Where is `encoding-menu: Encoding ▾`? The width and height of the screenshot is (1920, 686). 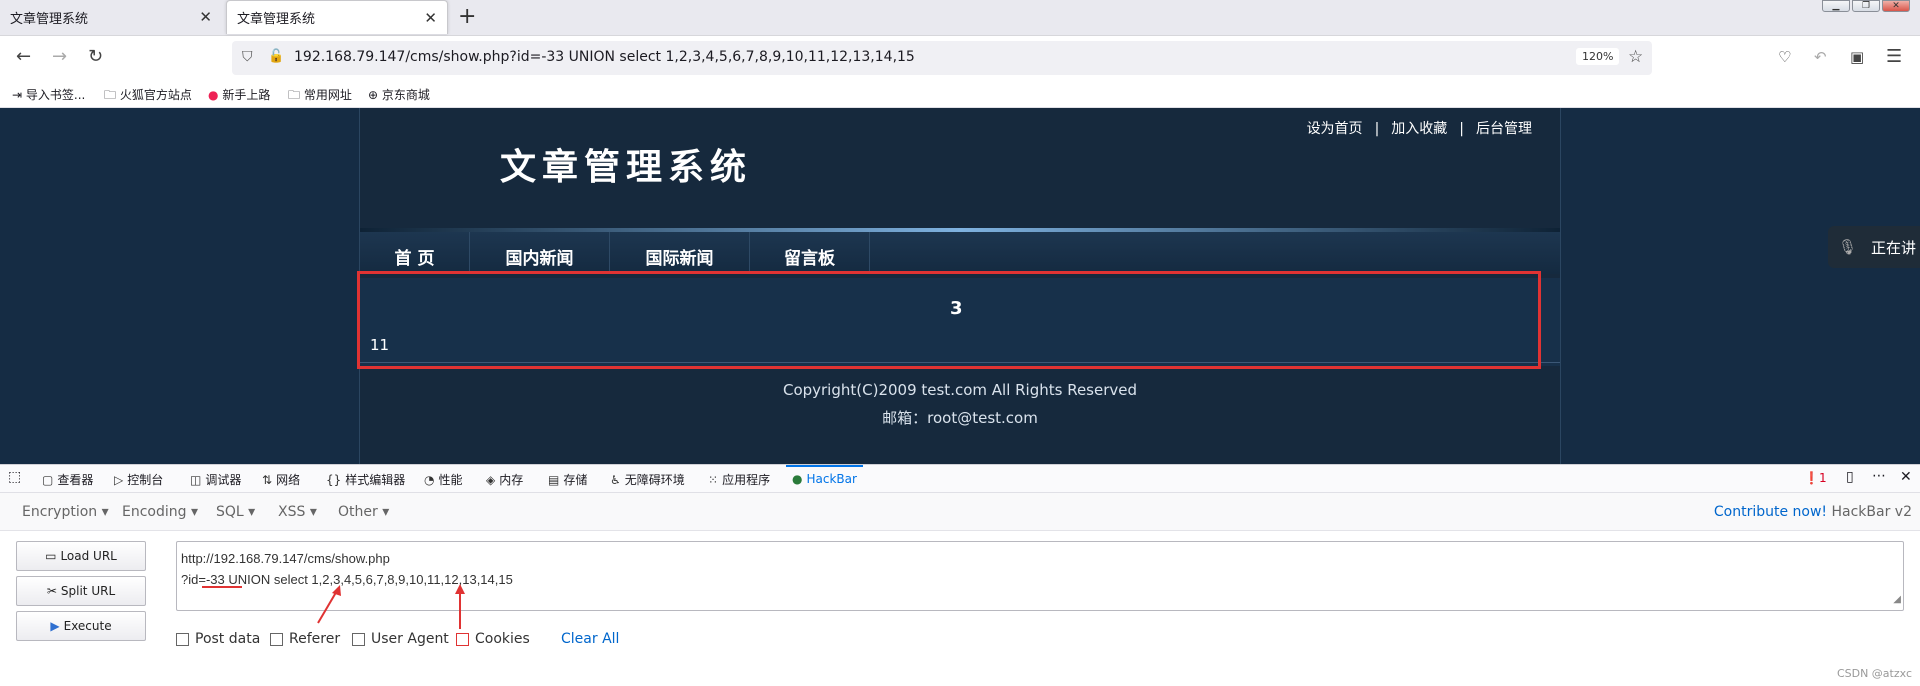
encoding-menu: Encoding ▾ is located at coordinates (160, 512).